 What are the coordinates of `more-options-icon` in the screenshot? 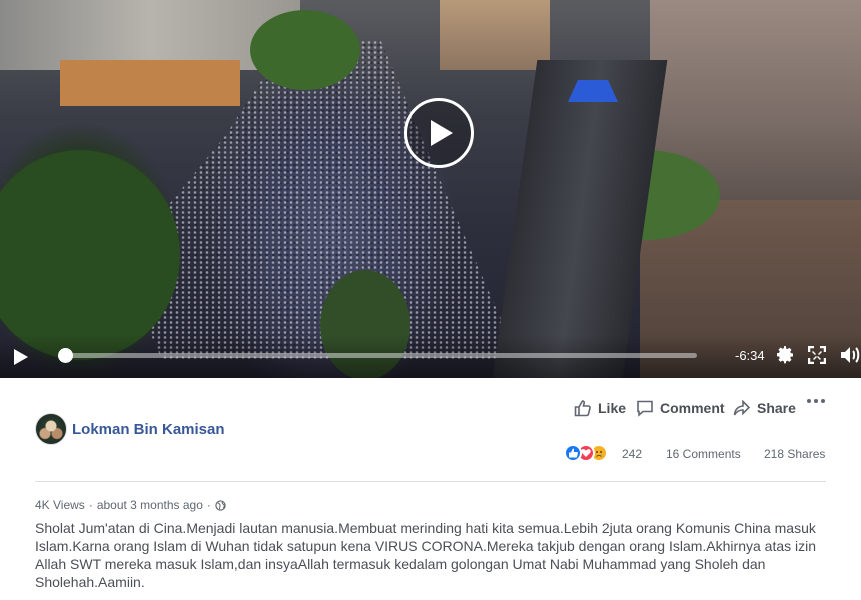 It's located at (816, 401).